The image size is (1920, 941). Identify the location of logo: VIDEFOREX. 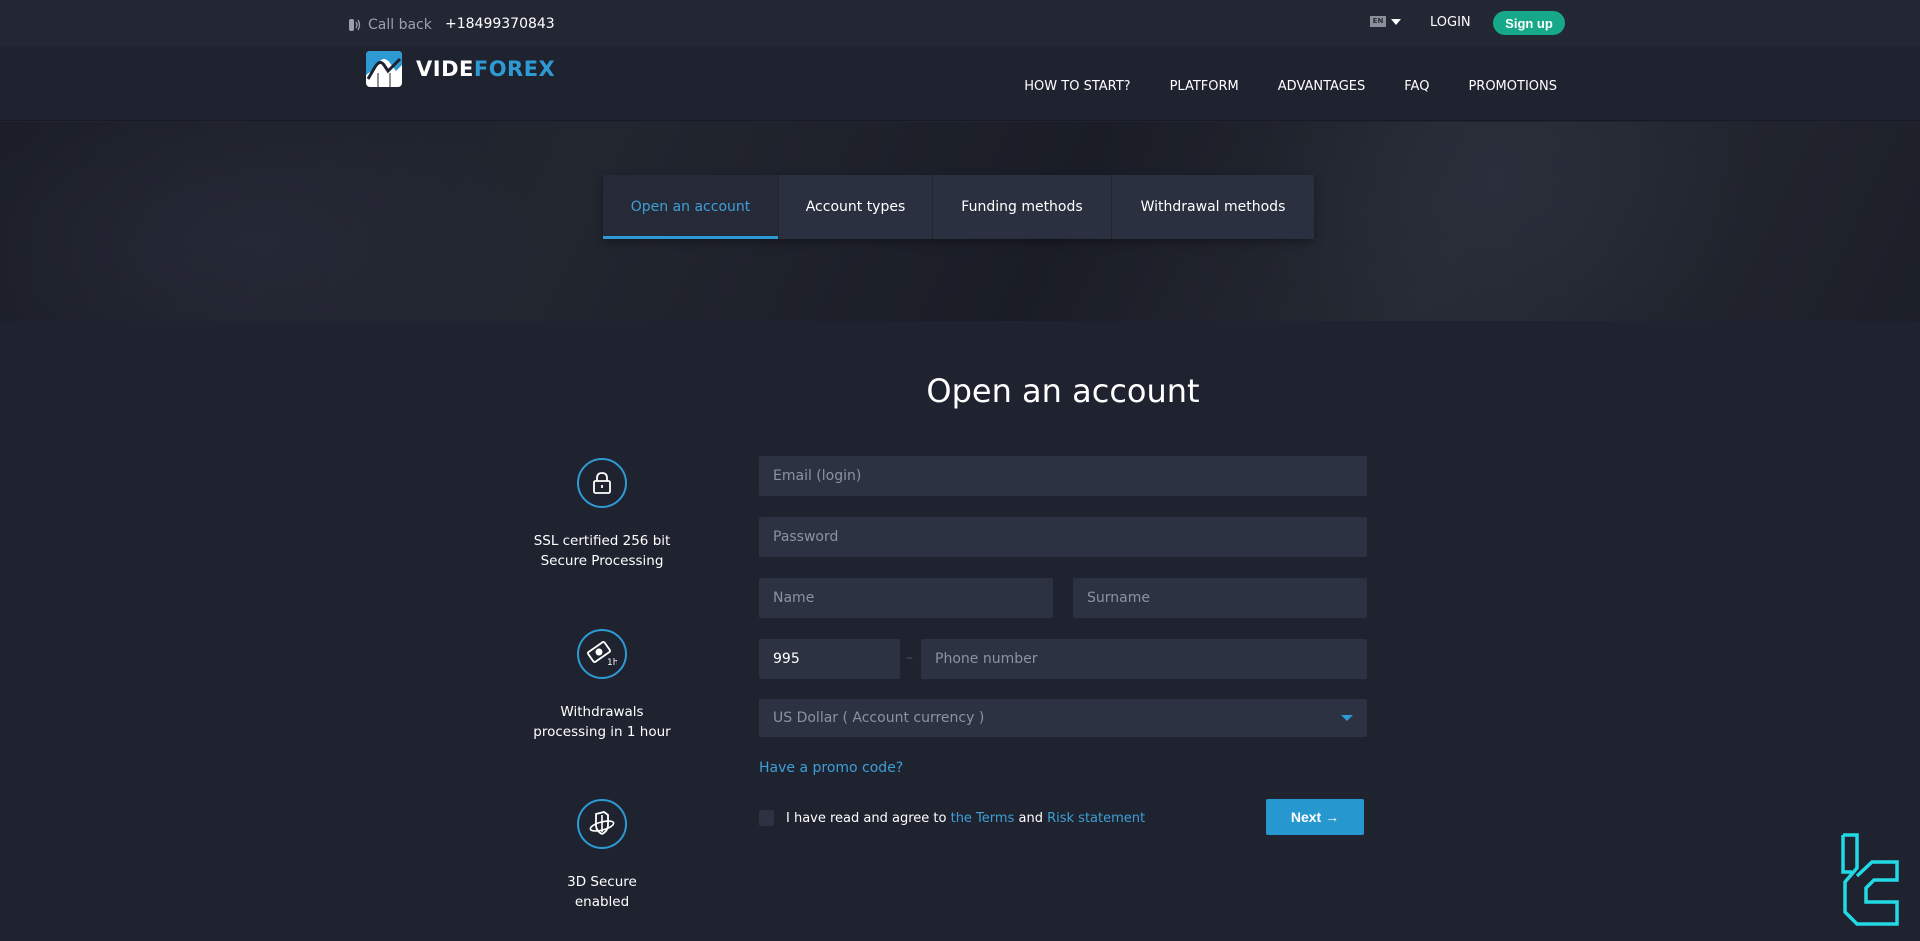
(460, 69).